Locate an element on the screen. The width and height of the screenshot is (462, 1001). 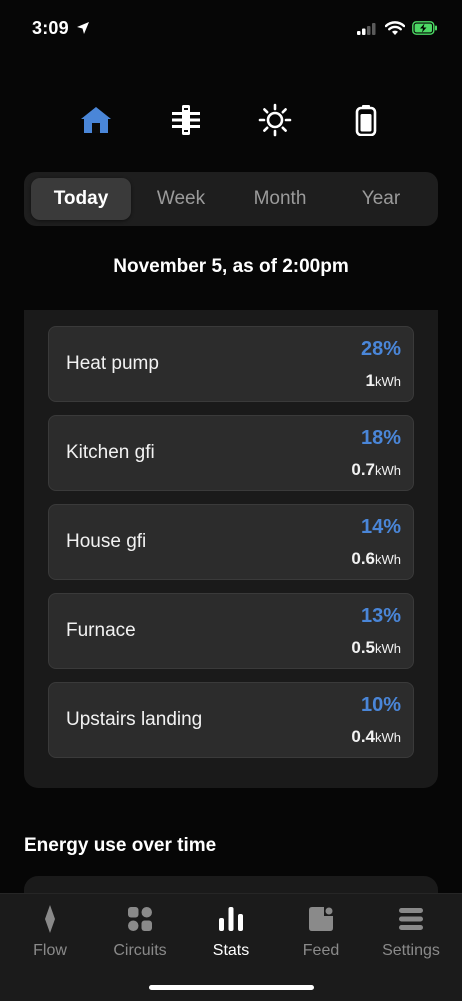
status-bar: 3:09 is located at coordinates (231, 29).